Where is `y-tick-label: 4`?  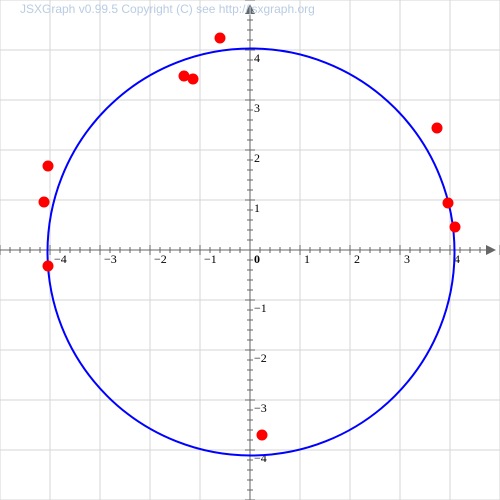 y-tick-label: 4 is located at coordinates (257, 58).